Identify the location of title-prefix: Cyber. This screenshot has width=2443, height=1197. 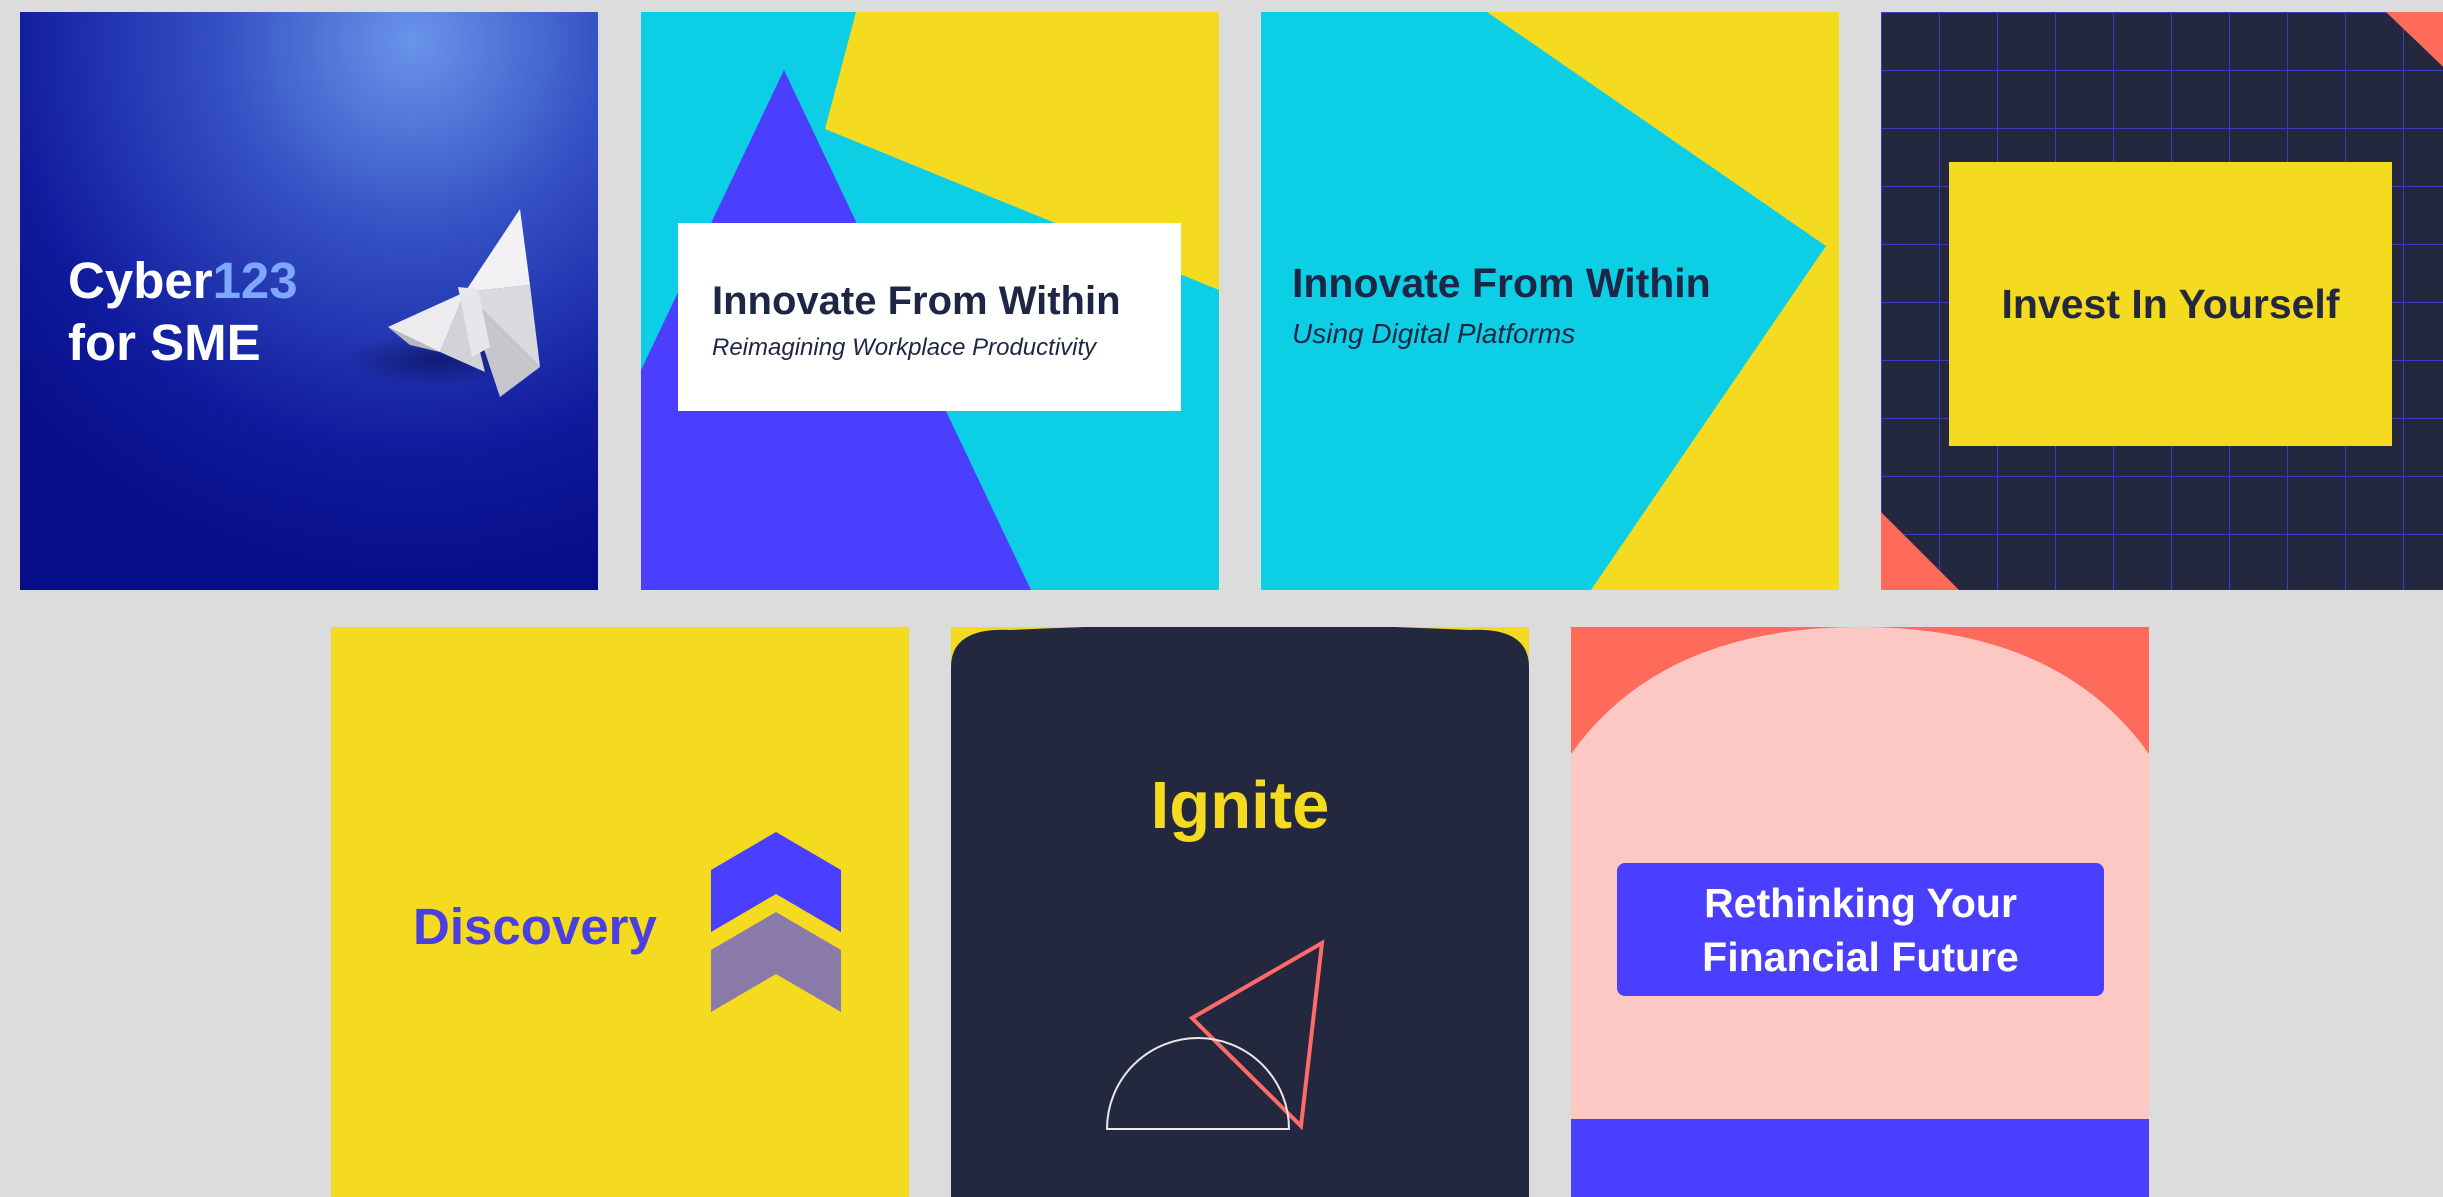
(140, 280).